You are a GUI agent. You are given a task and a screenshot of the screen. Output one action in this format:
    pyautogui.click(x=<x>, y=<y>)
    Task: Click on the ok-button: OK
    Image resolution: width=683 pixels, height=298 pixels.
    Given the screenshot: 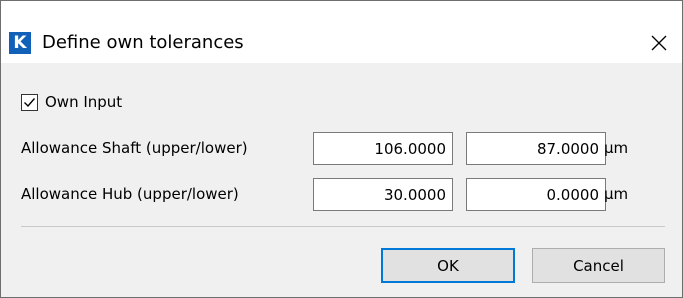 What is the action you would take?
    pyautogui.click(x=448, y=265)
    